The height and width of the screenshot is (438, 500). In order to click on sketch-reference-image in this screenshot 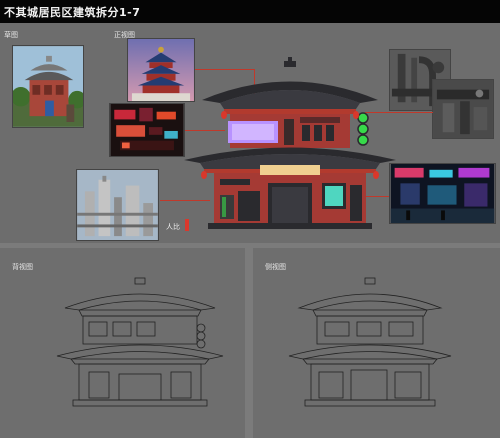, I will do `click(48, 86)`.